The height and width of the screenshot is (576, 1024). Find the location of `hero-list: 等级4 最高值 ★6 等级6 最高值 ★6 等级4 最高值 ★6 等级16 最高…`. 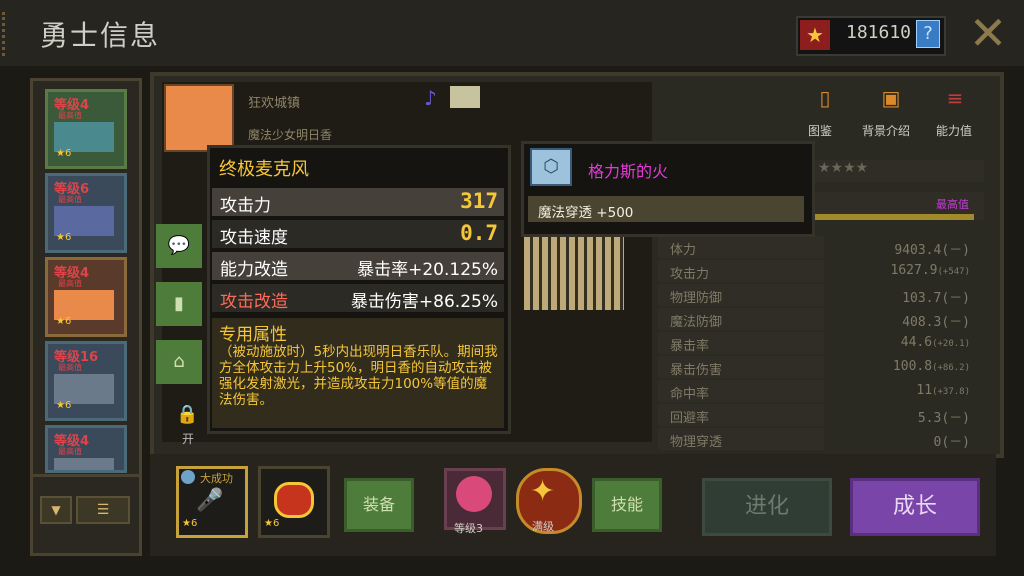

hero-list: 等级4 最高值 ★6 等级6 最高值 ★6 等级4 最高值 ★6 等级16 最高… is located at coordinates (86, 278).